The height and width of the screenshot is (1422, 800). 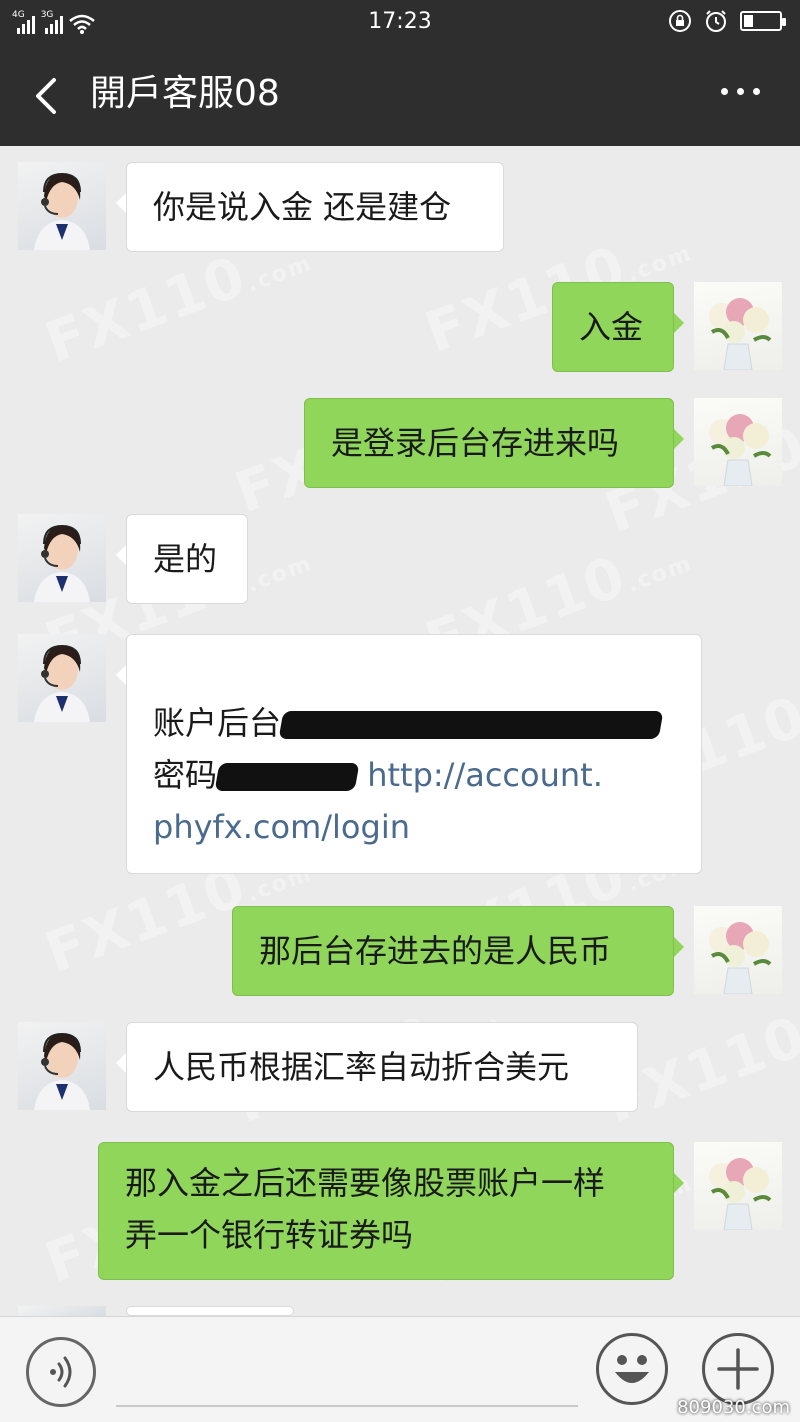 I want to click on incoming-message: 你是说入金 还是建仓, so click(x=310, y=207).